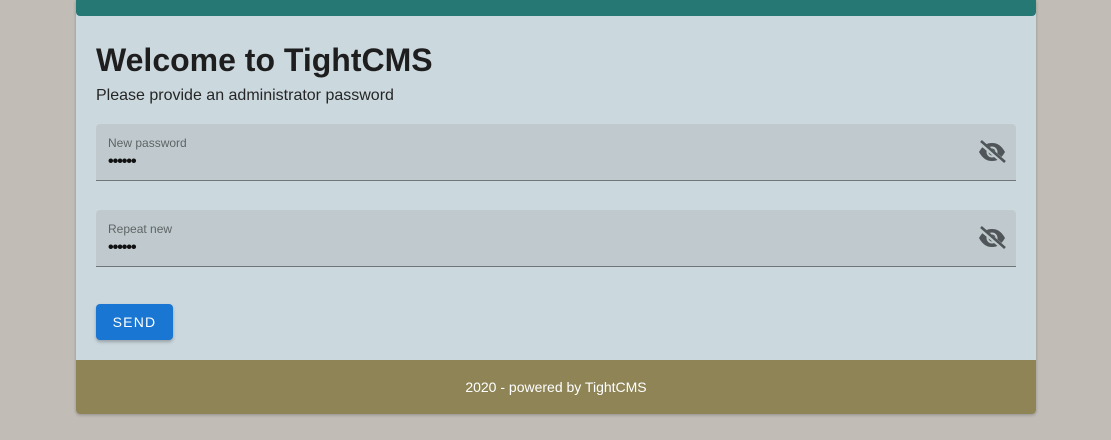 The width and height of the screenshot is (1111, 440). I want to click on repeat-password-field: Repeat new ••••••, so click(556, 238).